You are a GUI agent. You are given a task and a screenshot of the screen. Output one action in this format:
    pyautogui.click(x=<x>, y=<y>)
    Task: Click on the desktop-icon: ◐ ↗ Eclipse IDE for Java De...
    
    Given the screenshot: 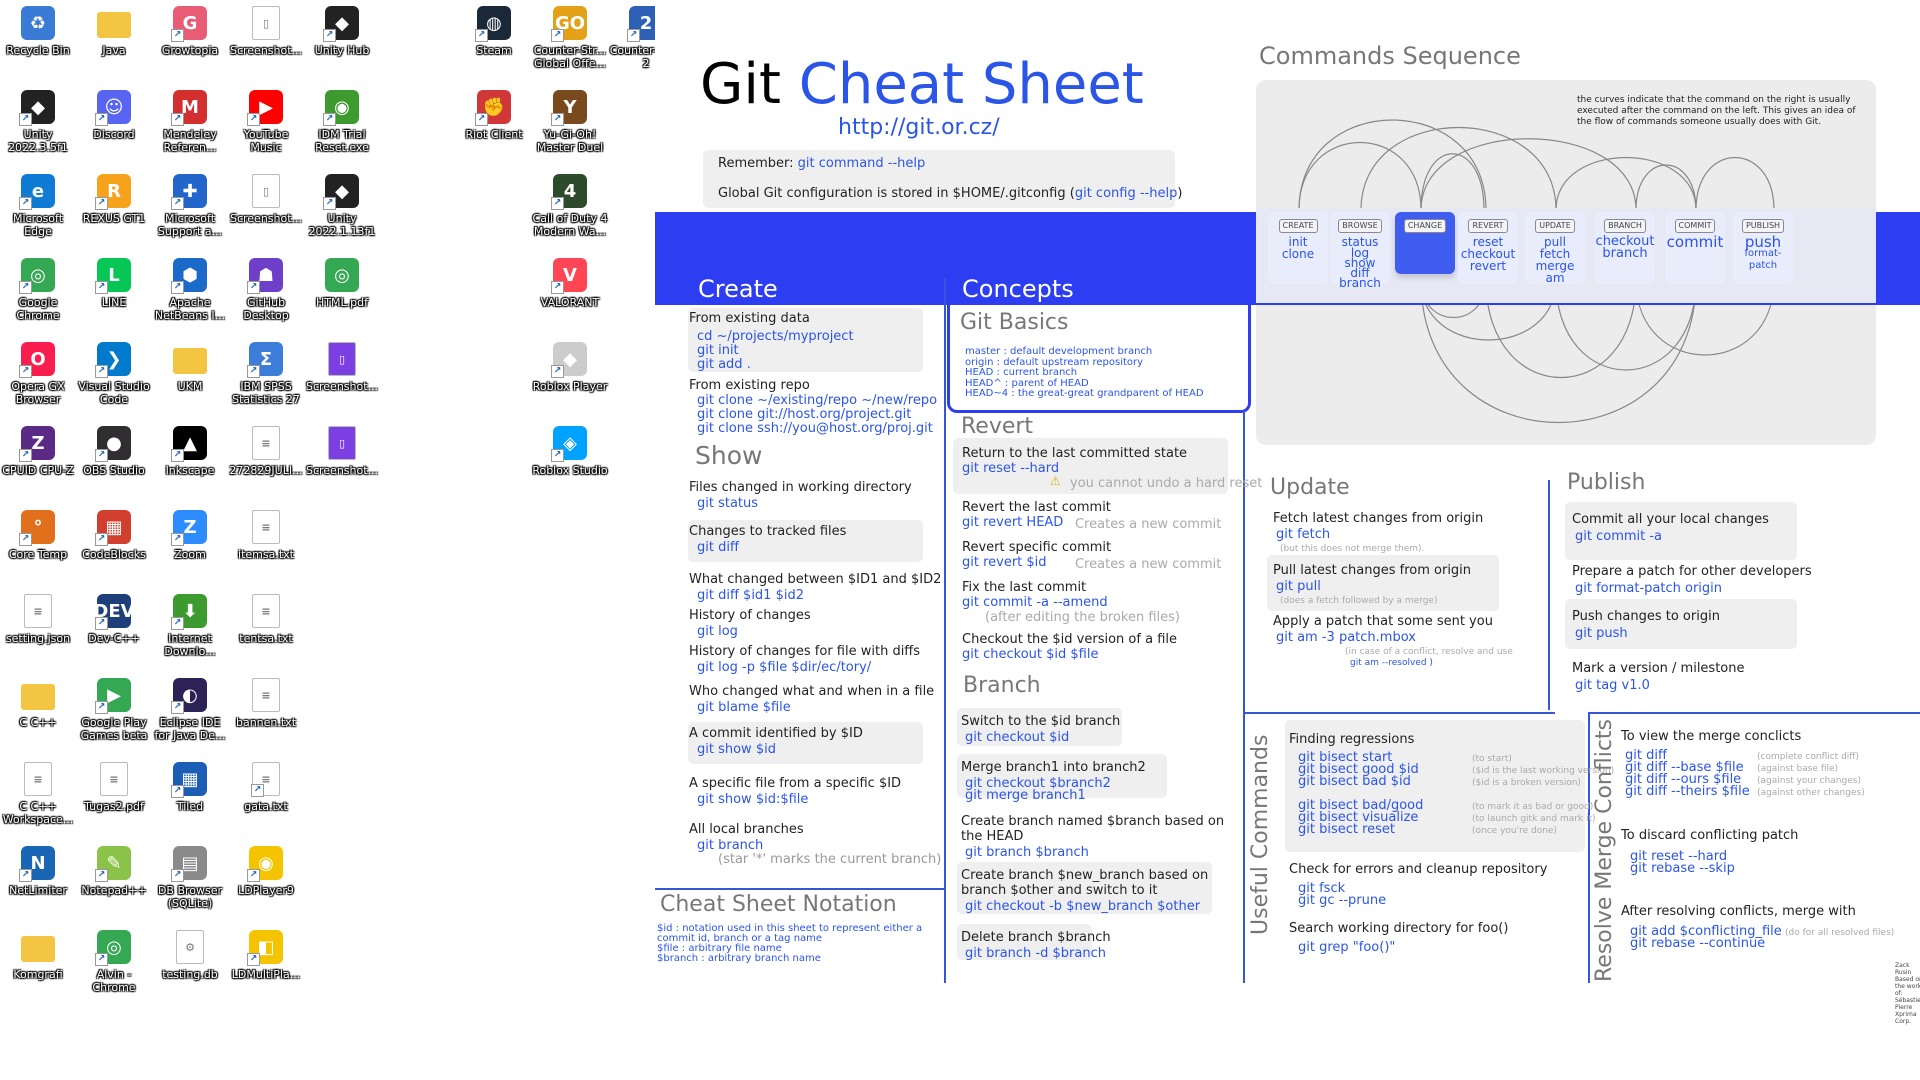 What is the action you would take?
    pyautogui.click(x=190, y=710)
    